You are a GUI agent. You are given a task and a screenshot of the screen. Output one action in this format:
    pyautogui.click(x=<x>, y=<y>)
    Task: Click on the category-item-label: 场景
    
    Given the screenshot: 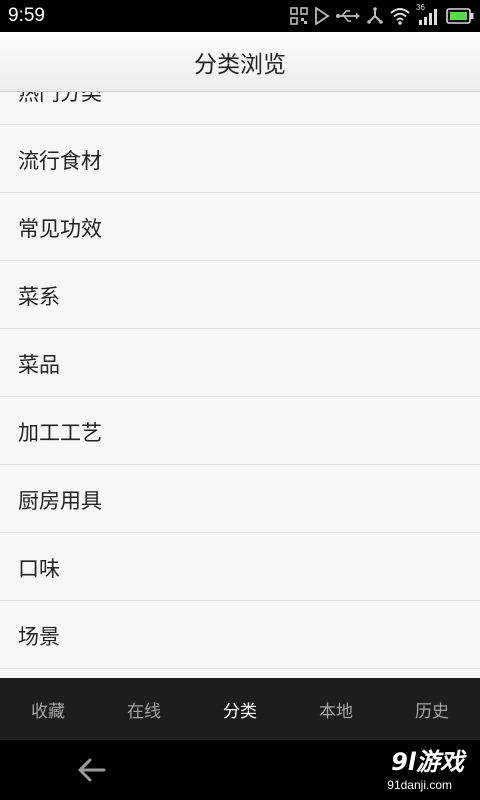 What is the action you would take?
    pyautogui.click(x=39, y=636)
    